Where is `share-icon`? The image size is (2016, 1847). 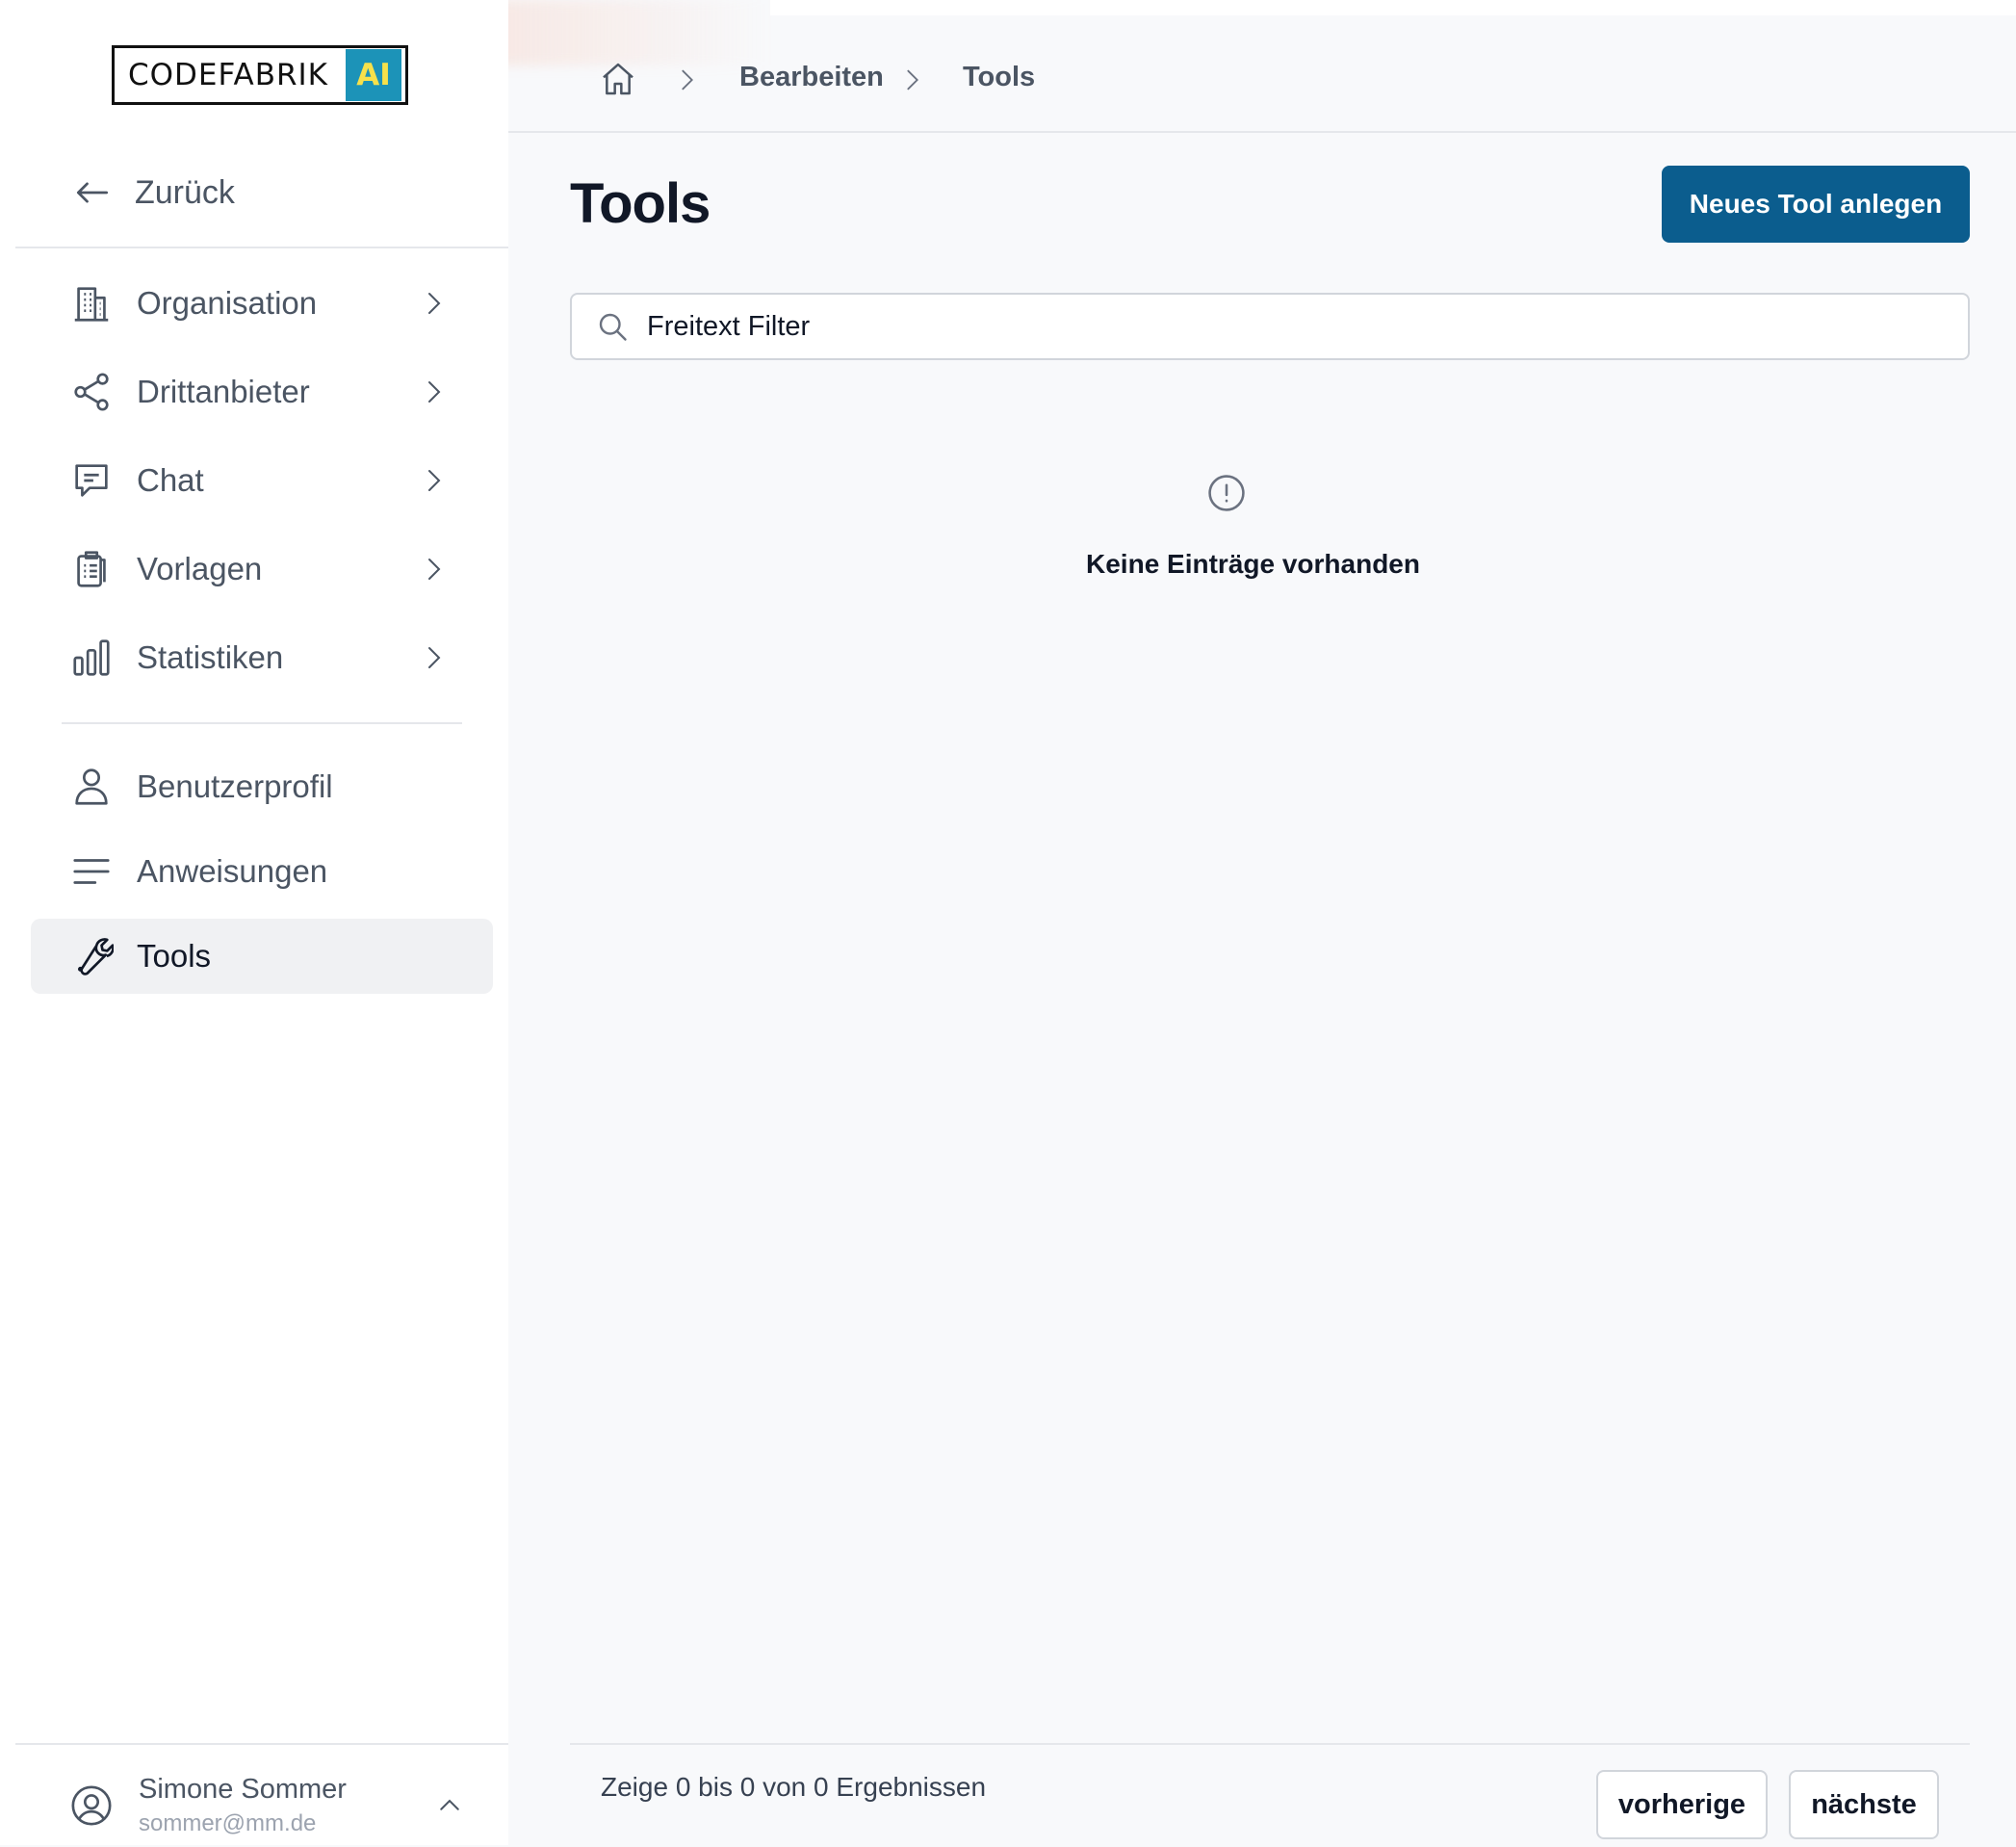
share-icon is located at coordinates (92, 392).